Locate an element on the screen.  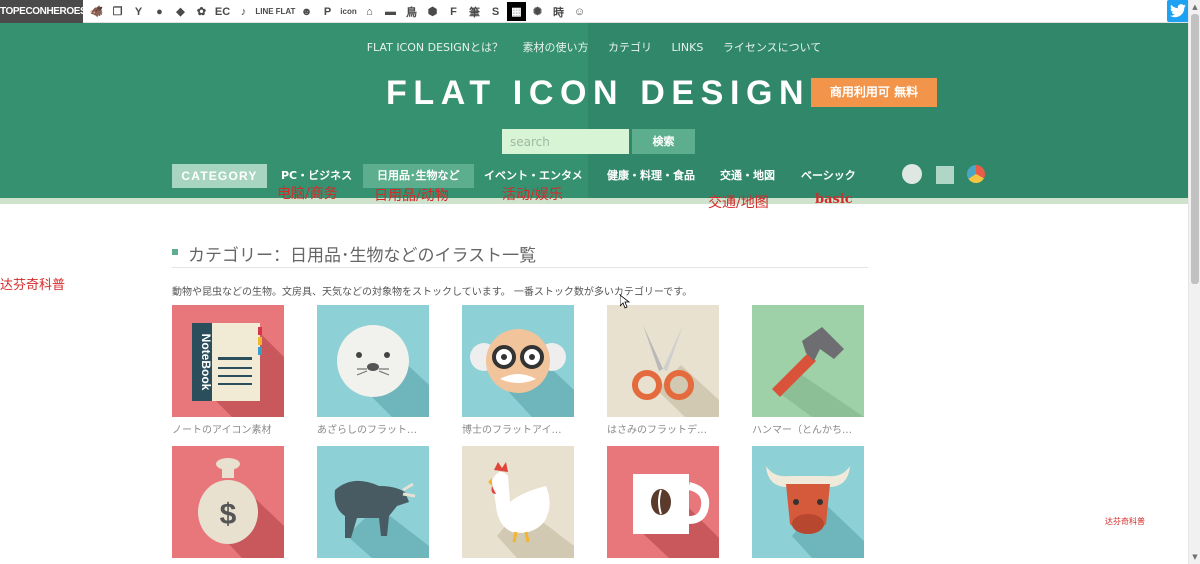
twitter-icon is located at coordinates (1178, 11).